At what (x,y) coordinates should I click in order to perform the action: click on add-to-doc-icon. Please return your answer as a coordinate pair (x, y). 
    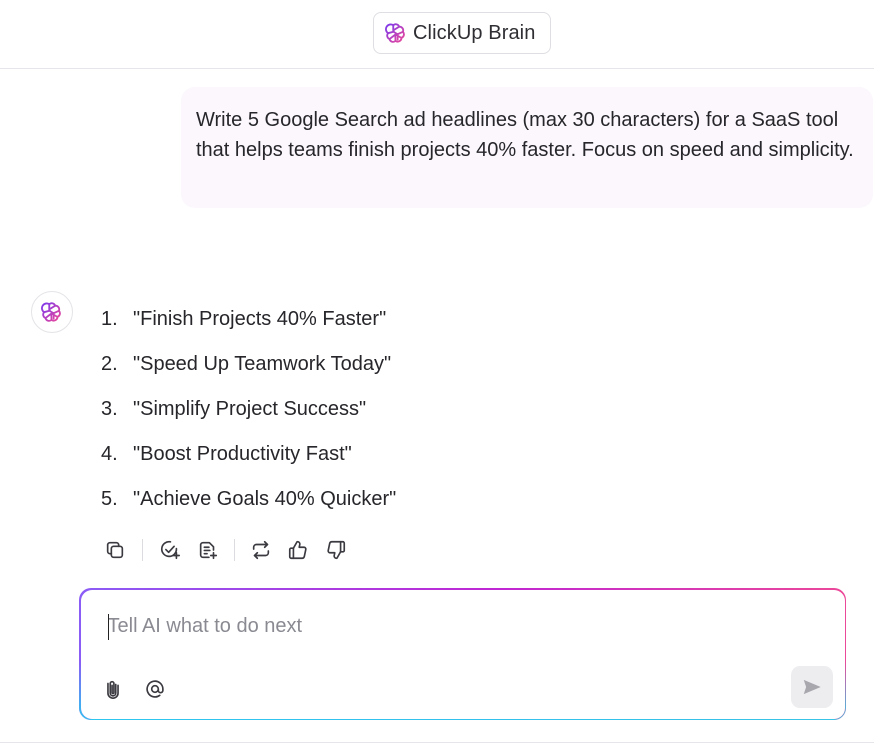
    Looking at the image, I should click on (208, 550).